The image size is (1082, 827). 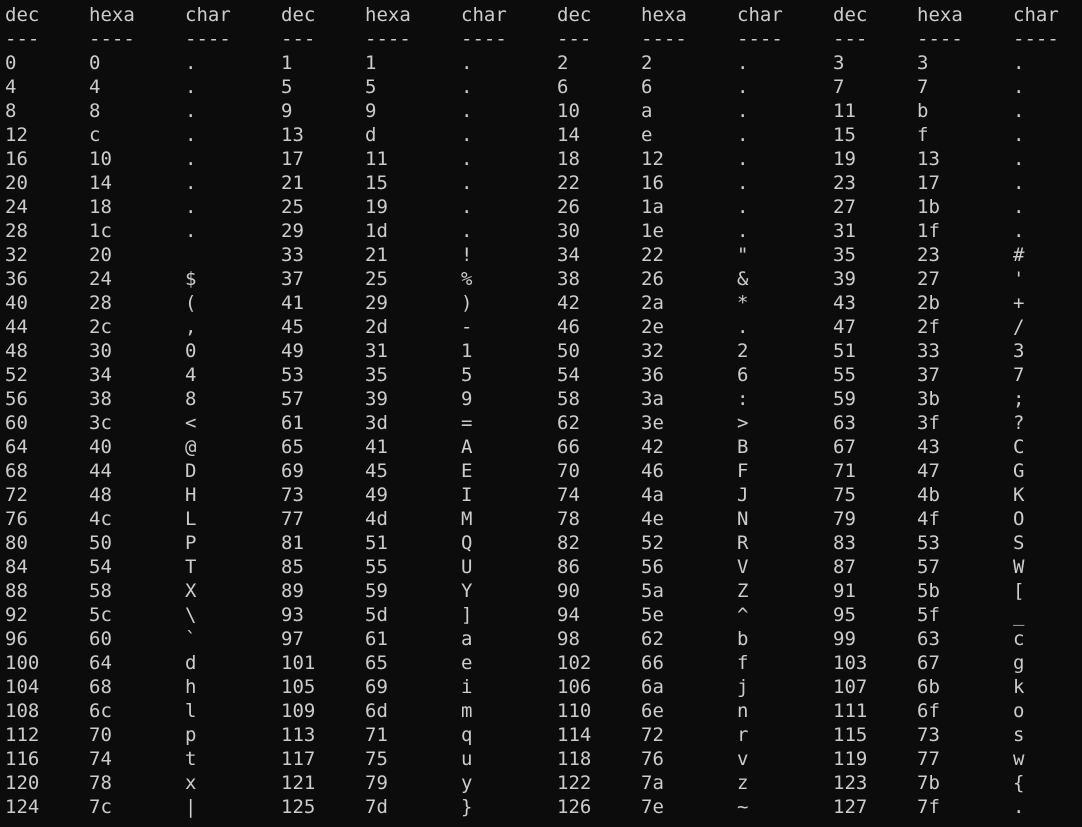 What do you see at coordinates (376, 423) in the screenshot?
I see `cell-hexa: 3d` at bounding box center [376, 423].